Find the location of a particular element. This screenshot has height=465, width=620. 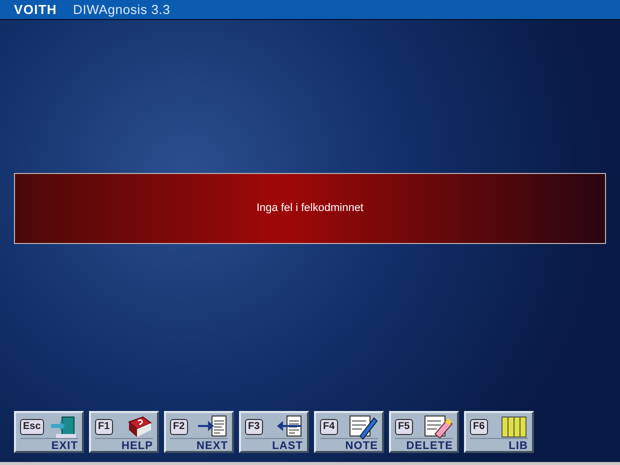

key-label: F2 is located at coordinates (179, 426).